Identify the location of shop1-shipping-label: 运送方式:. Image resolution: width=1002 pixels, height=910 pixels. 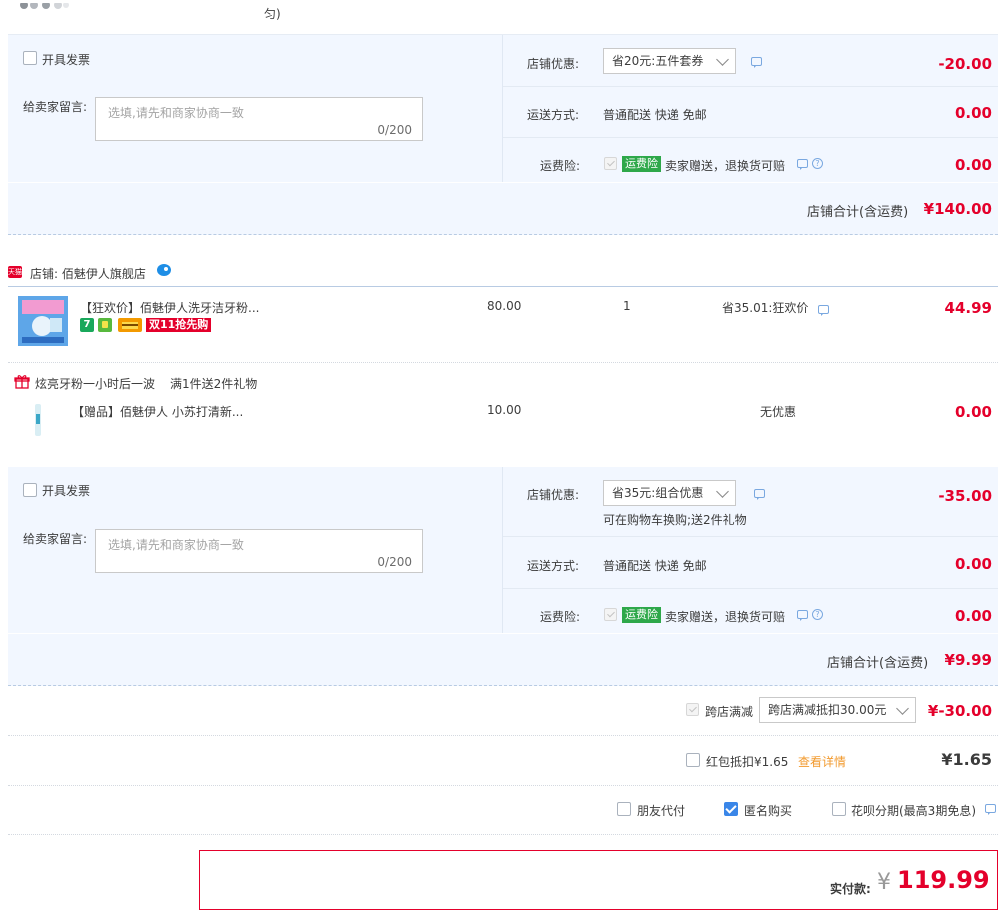
(553, 115).